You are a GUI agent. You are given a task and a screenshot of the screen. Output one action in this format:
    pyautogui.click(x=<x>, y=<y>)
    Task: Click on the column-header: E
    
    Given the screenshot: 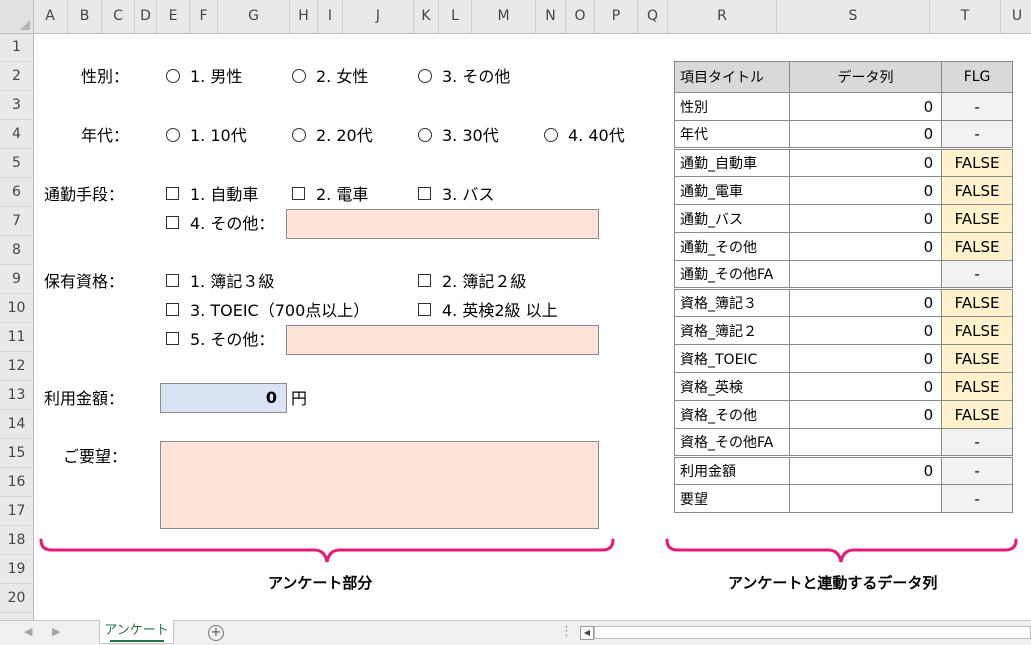 What is the action you would take?
    pyautogui.click(x=173, y=16)
    